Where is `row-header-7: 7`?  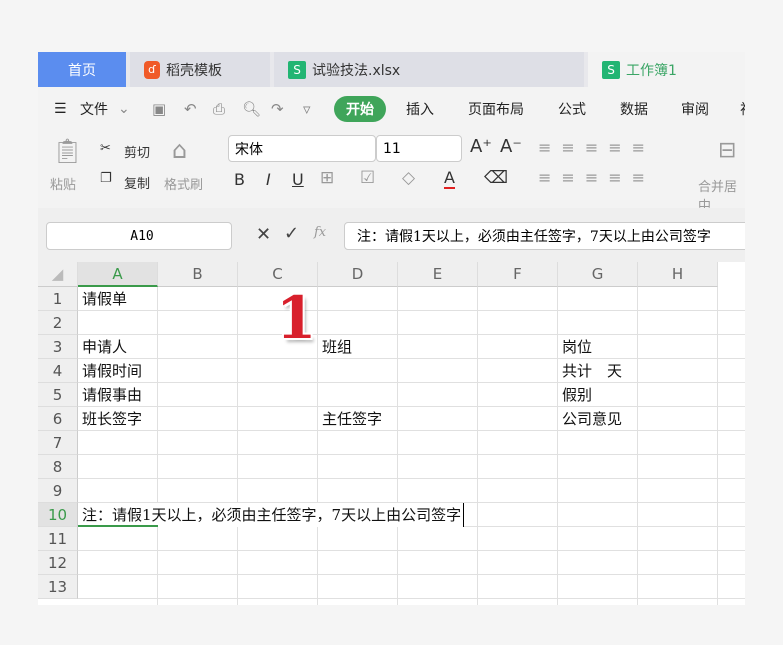 row-header-7: 7 is located at coordinates (58, 443).